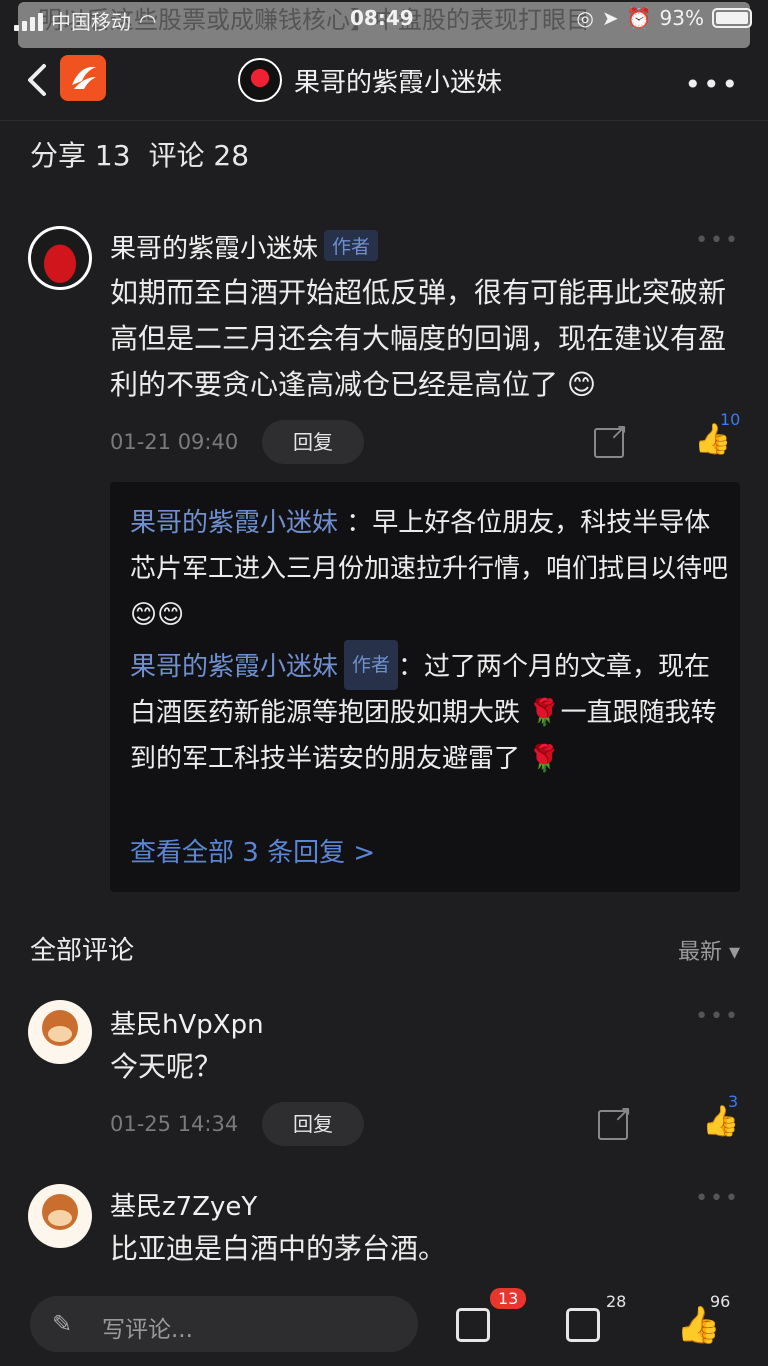  Describe the element at coordinates (720, 1115) in the screenshot. I see `like-icon: 👍 3` at that location.